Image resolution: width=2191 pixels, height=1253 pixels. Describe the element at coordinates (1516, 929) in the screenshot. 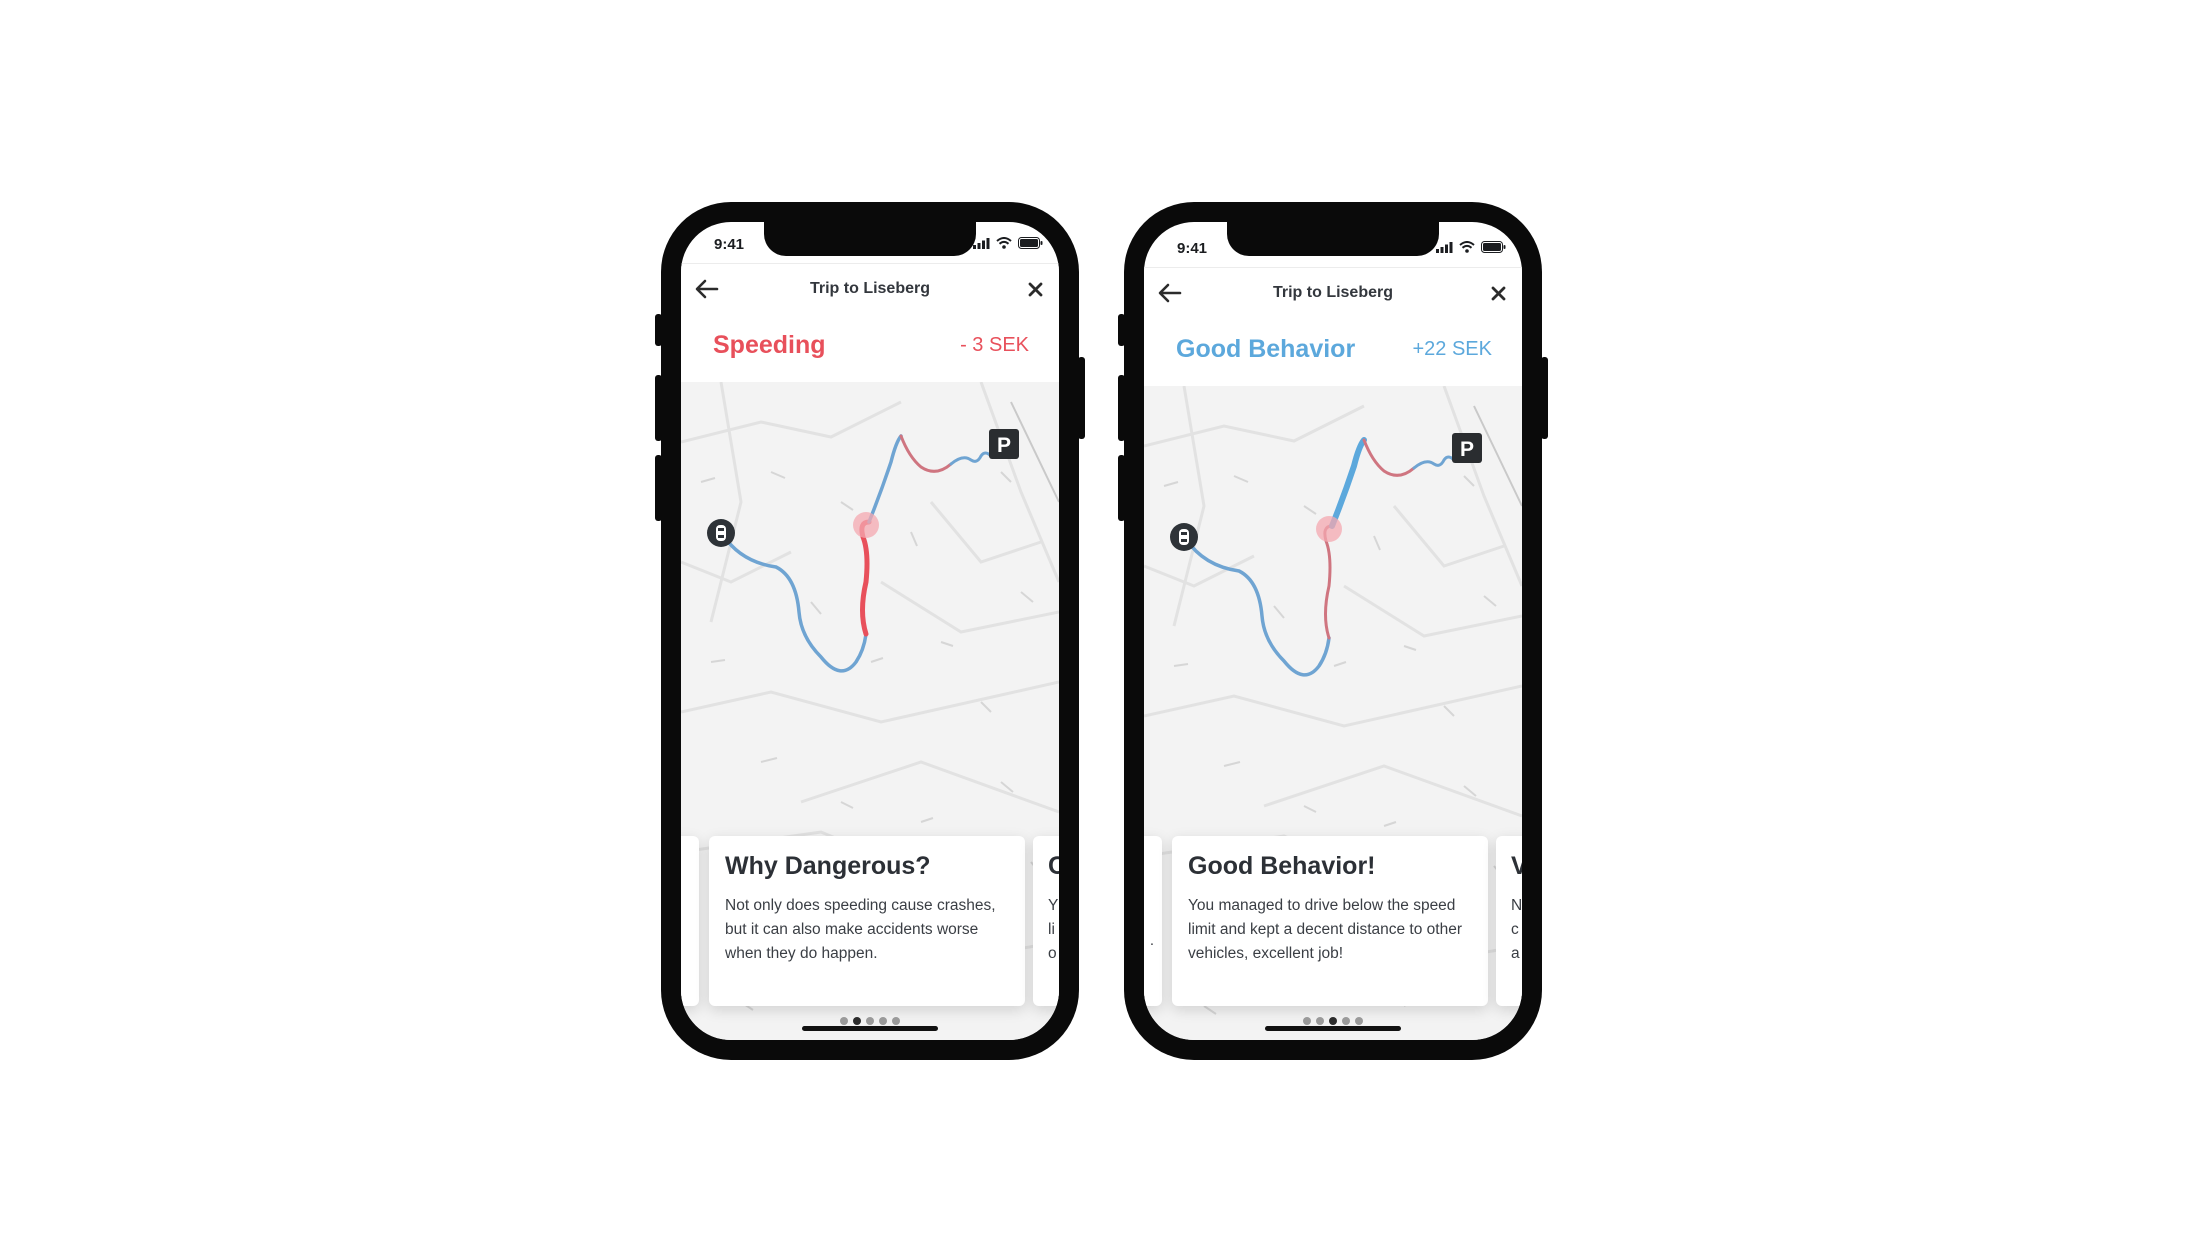

I see `next-card-body: N c a` at that location.